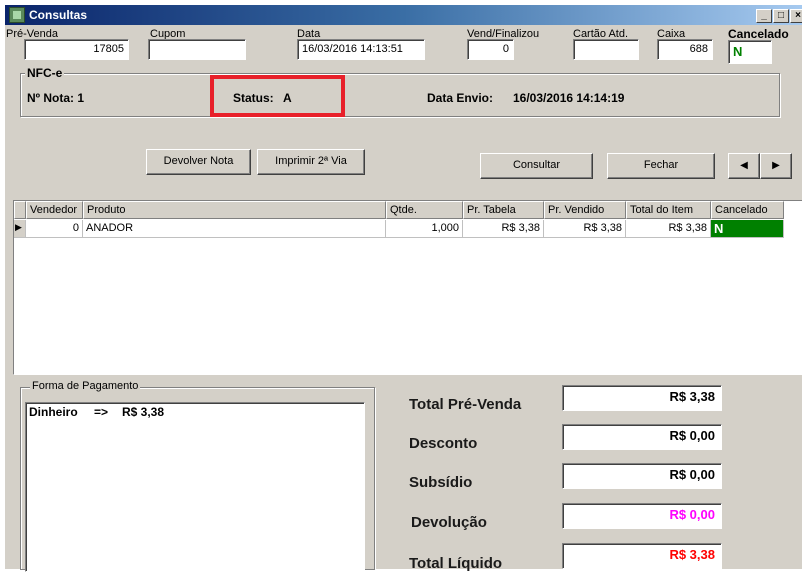 This screenshot has height=572, width=802. Describe the element at coordinates (195, 487) in the screenshot. I see `payment-list: Dinheiro => R$ 3,38` at that location.